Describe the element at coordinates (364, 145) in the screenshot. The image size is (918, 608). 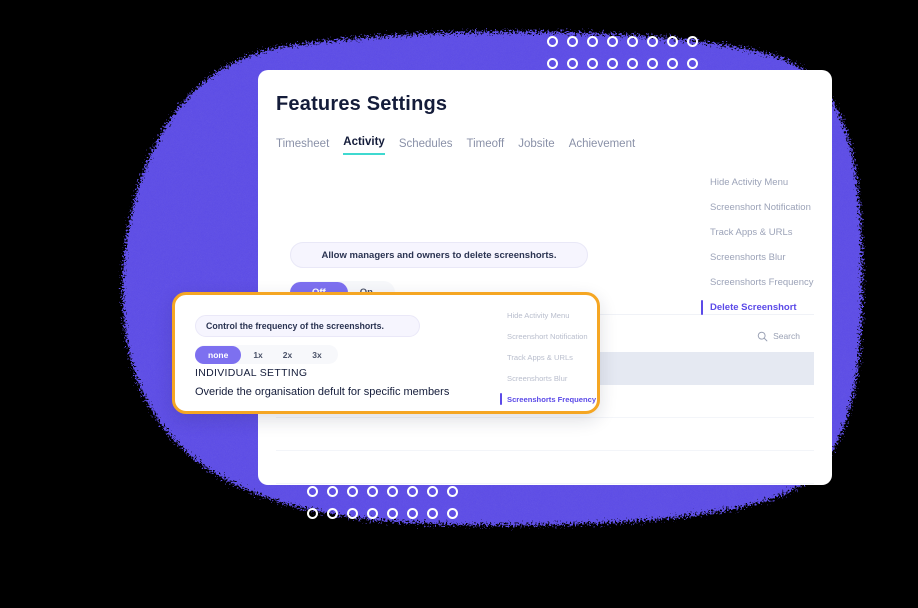
I see `tab-activity: Activity` at that location.